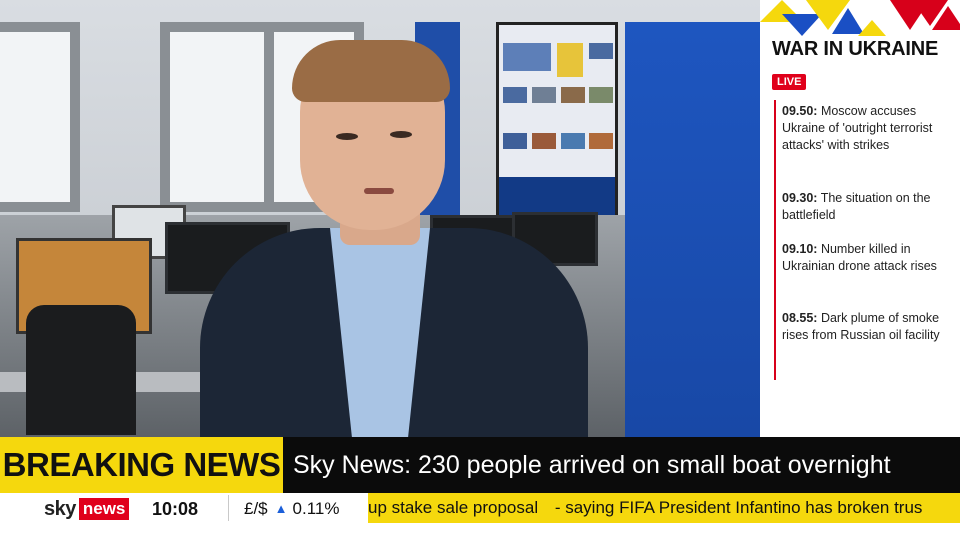  Describe the element at coordinates (692, 229) in the screenshot. I see `background-blue-wall` at that location.